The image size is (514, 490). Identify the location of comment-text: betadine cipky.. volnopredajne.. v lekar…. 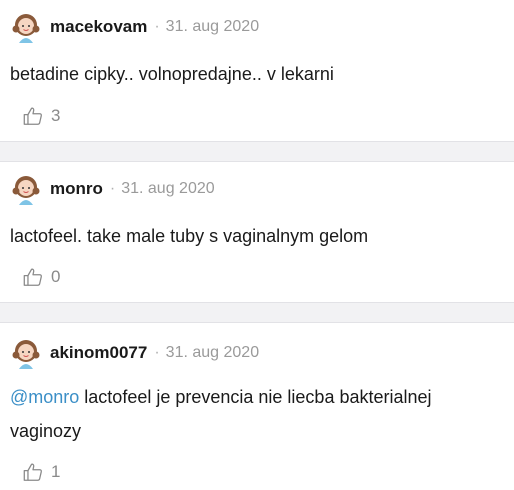
(172, 74).